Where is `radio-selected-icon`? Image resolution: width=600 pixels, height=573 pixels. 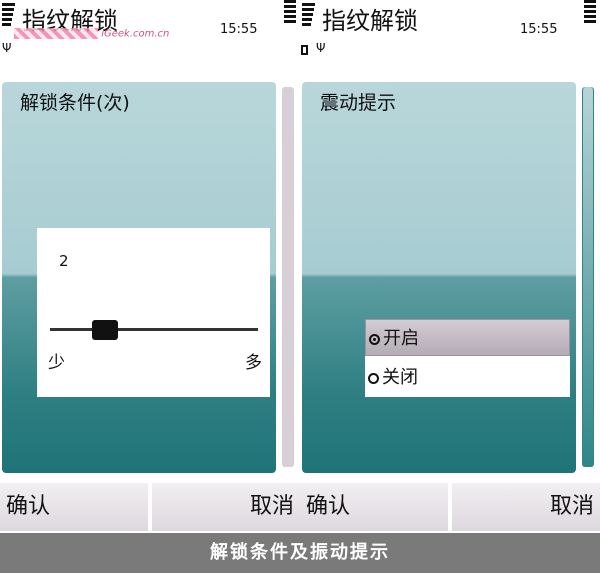
radio-selected-icon is located at coordinates (374, 339).